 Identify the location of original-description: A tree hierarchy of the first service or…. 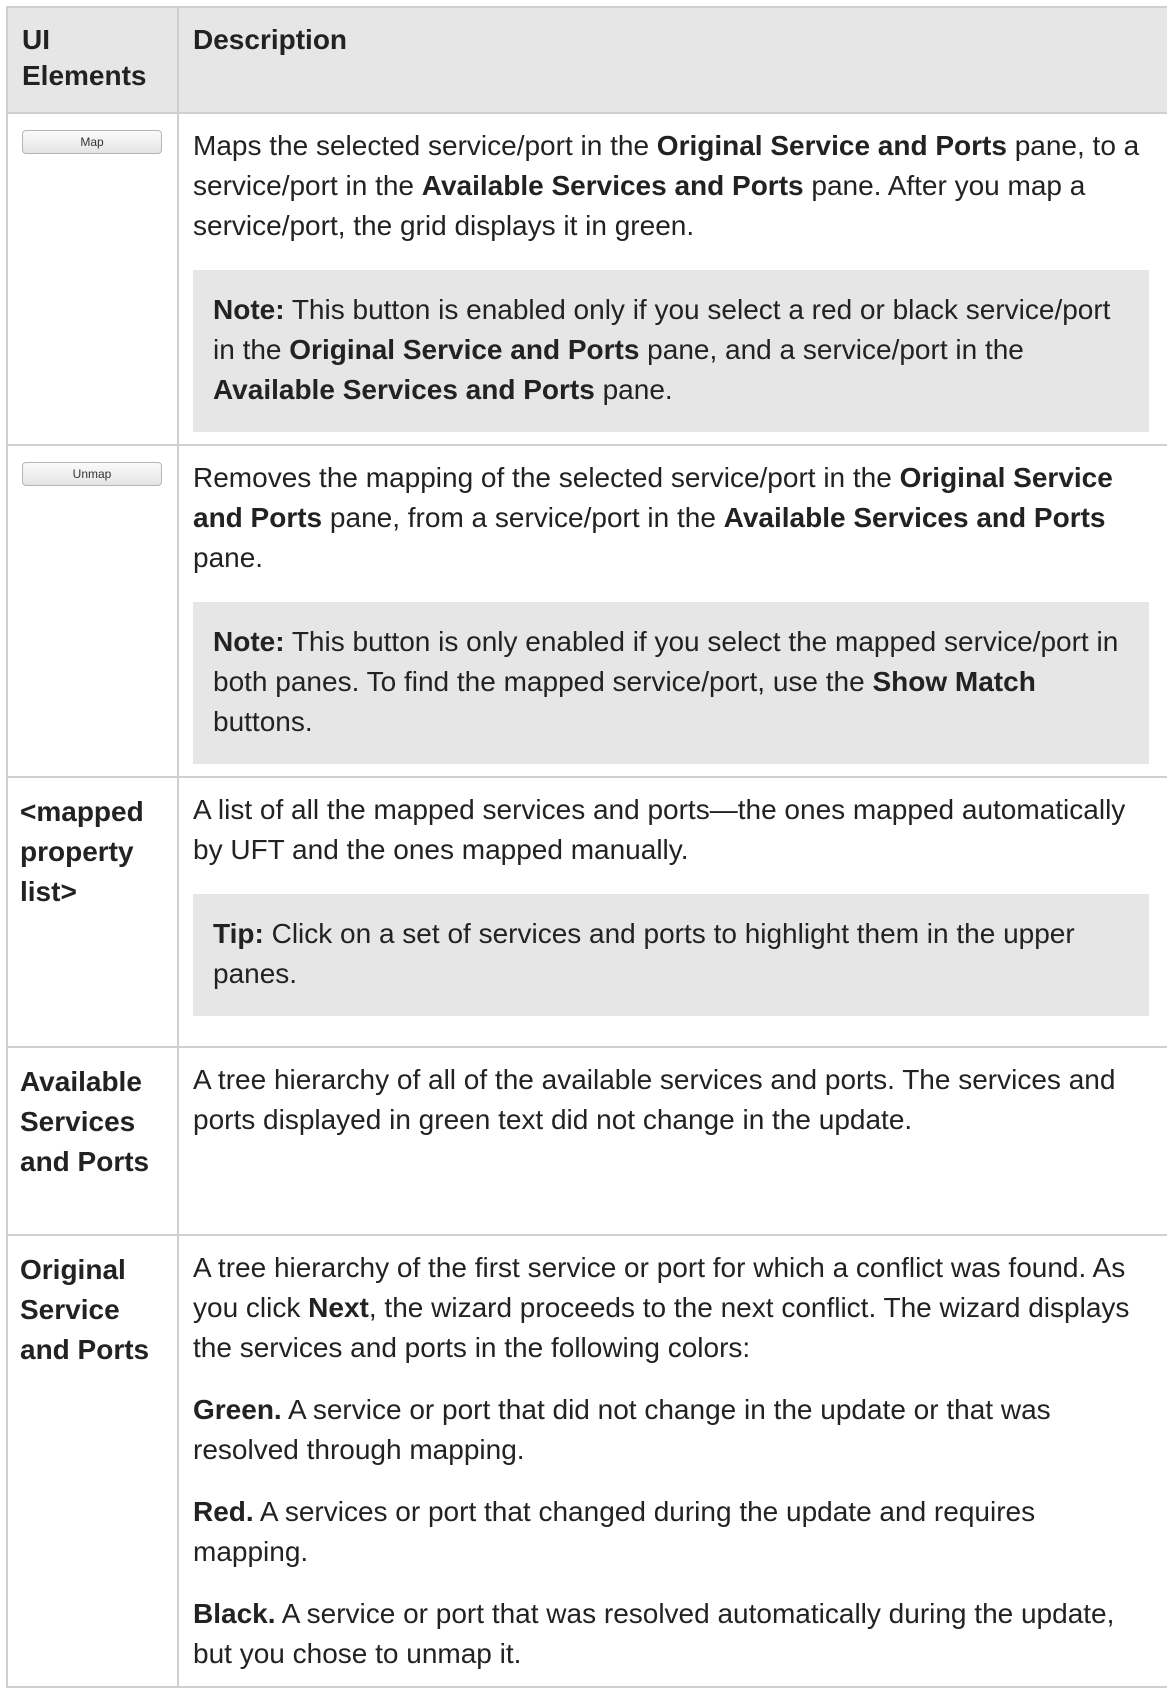
(661, 1307).